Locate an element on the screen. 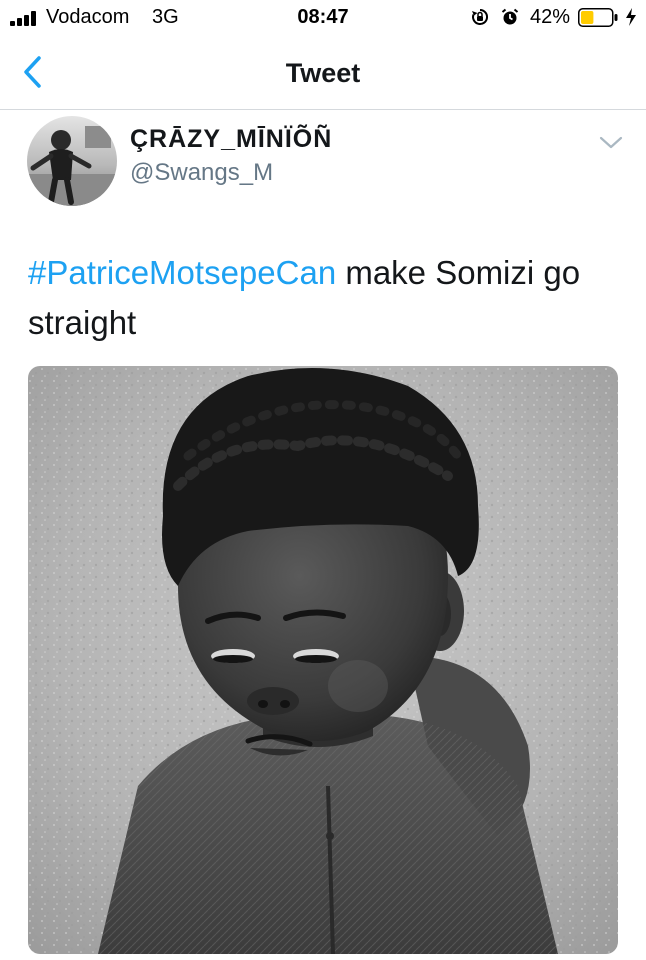 The image size is (646, 960). charging-icon is located at coordinates (631, 17).